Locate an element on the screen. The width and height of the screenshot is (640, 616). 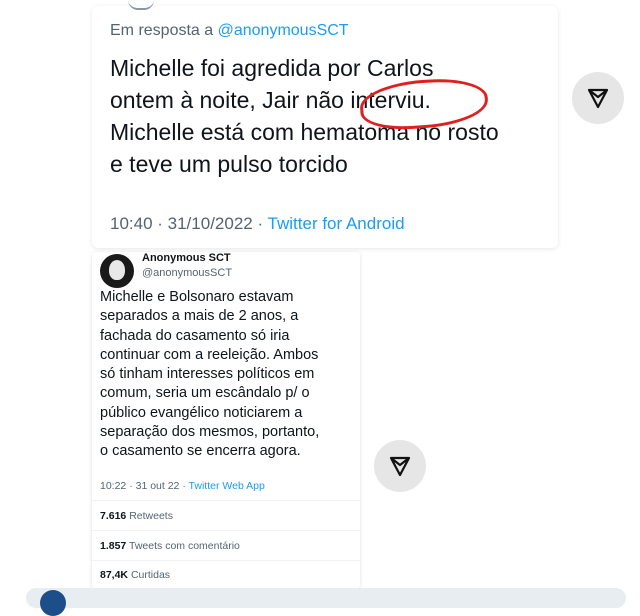
stat-value: 87,4K is located at coordinates (114, 575).